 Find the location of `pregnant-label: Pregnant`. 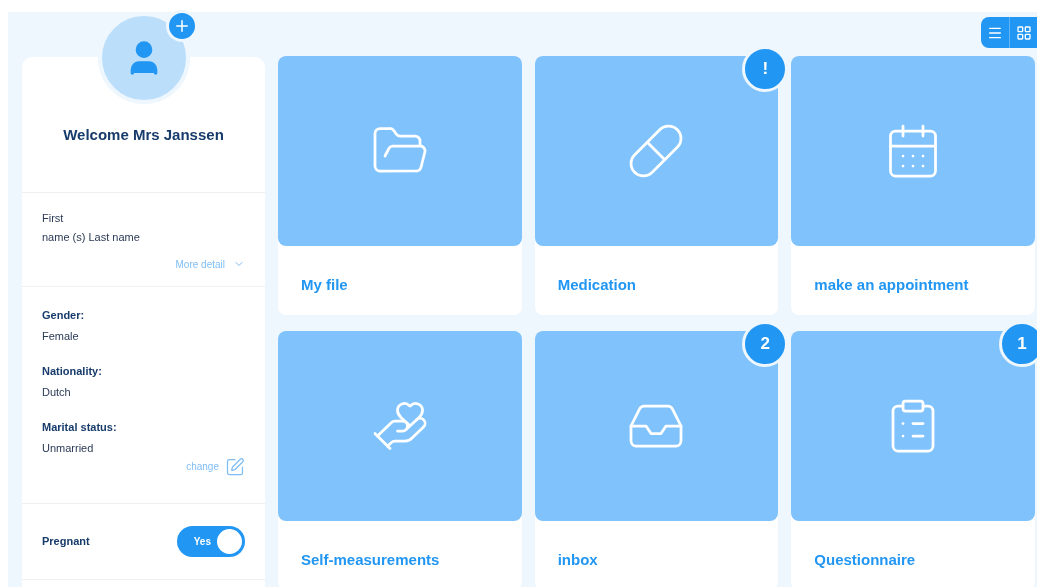

pregnant-label: Pregnant is located at coordinates (66, 541).